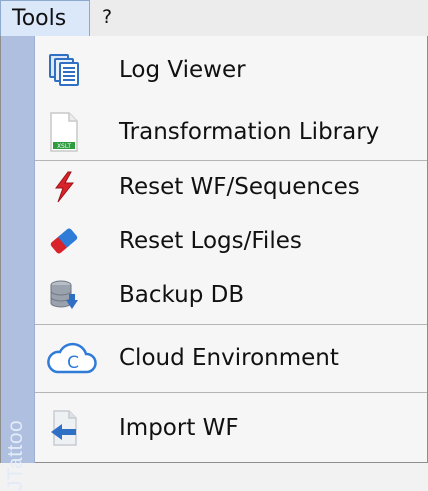  I want to click on menu-tools-label: Tools, so click(39, 18).